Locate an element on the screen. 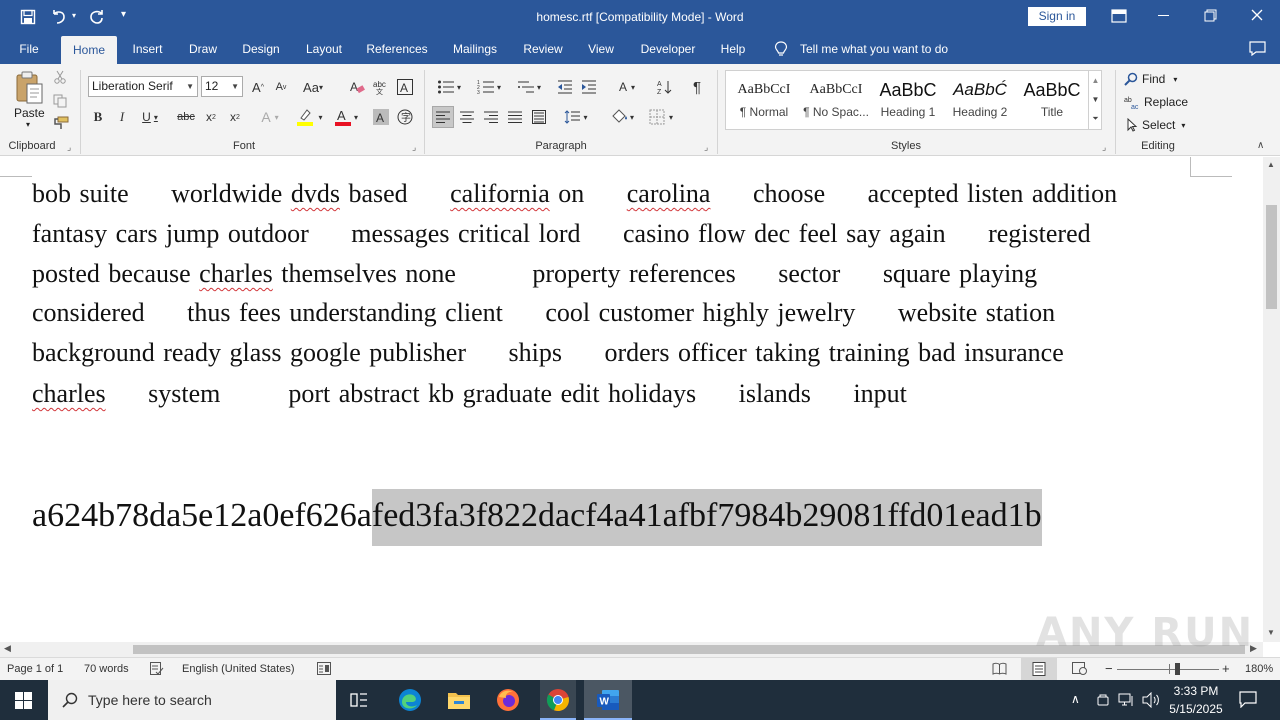 The height and width of the screenshot is (720, 1280). macro-recording-icon is located at coordinates (324, 668).